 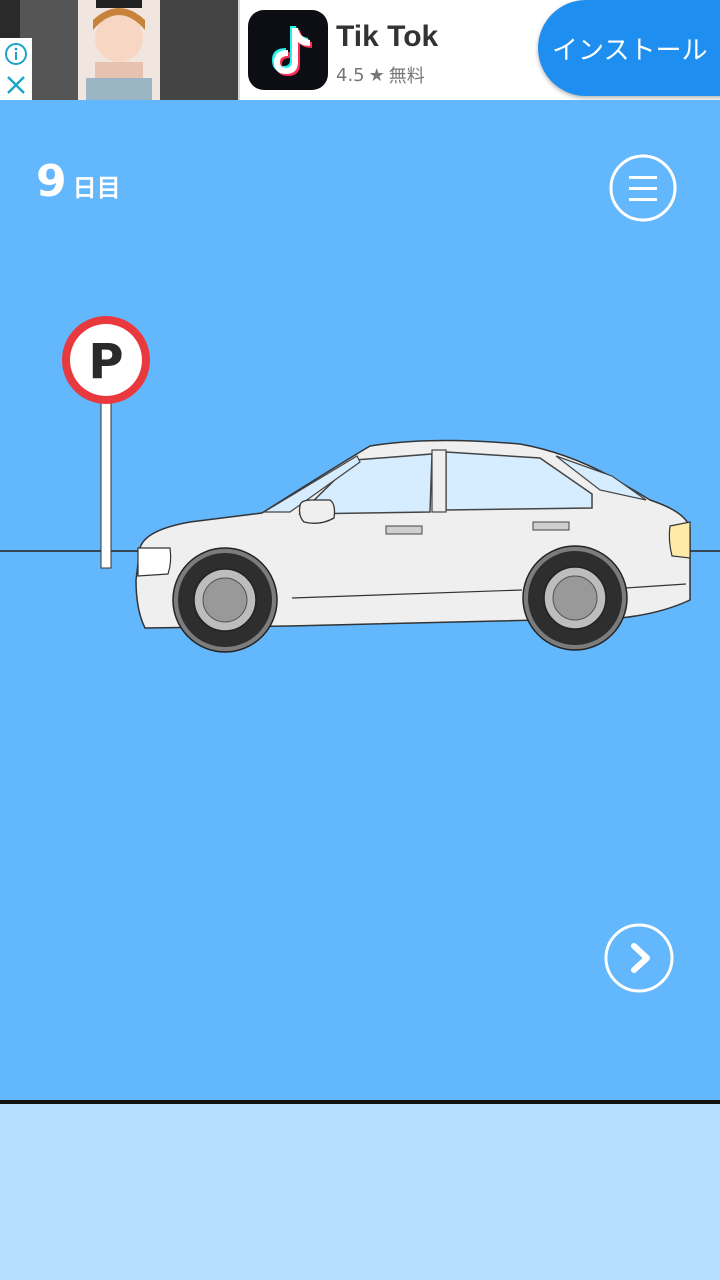 I want to click on car-head-light, so click(x=679, y=540).